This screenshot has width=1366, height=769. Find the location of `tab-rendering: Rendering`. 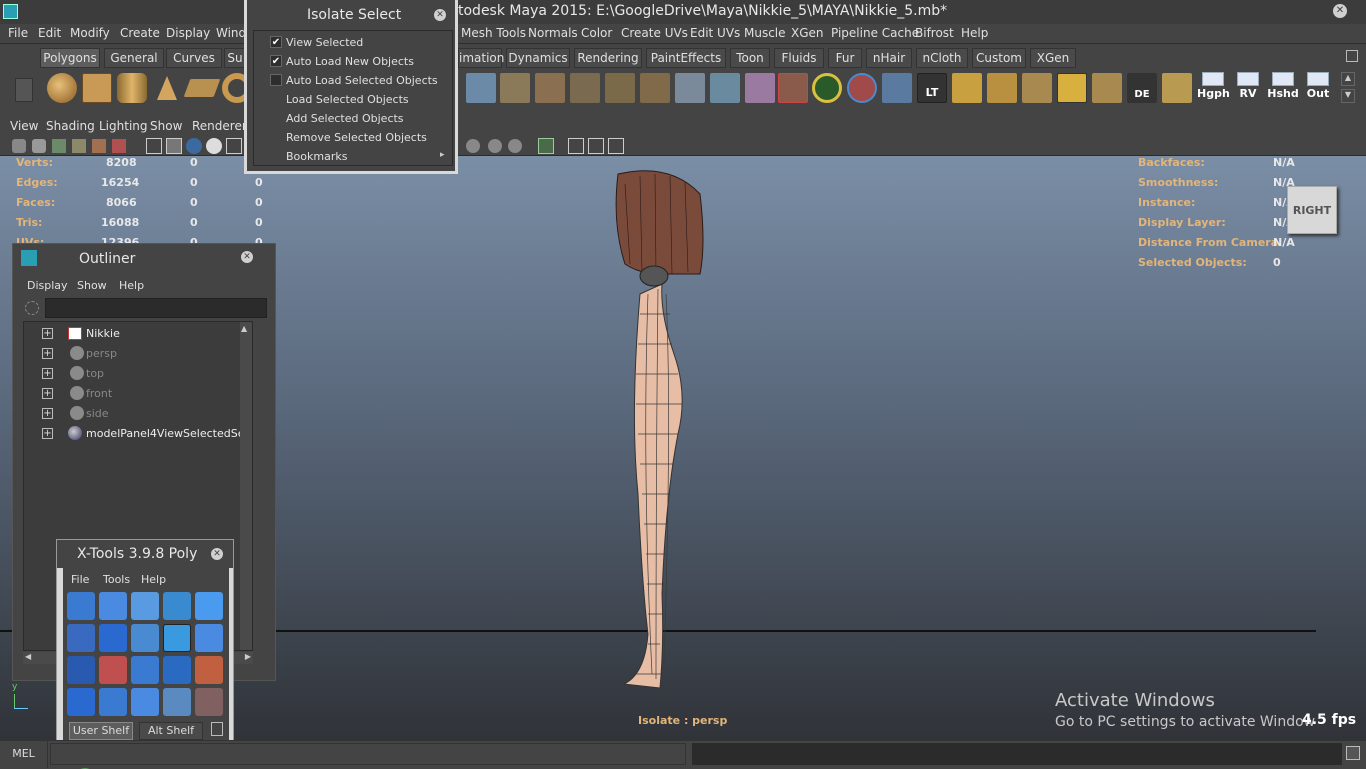

tab-rendering: Rendering is located at coordinates (608, 58).